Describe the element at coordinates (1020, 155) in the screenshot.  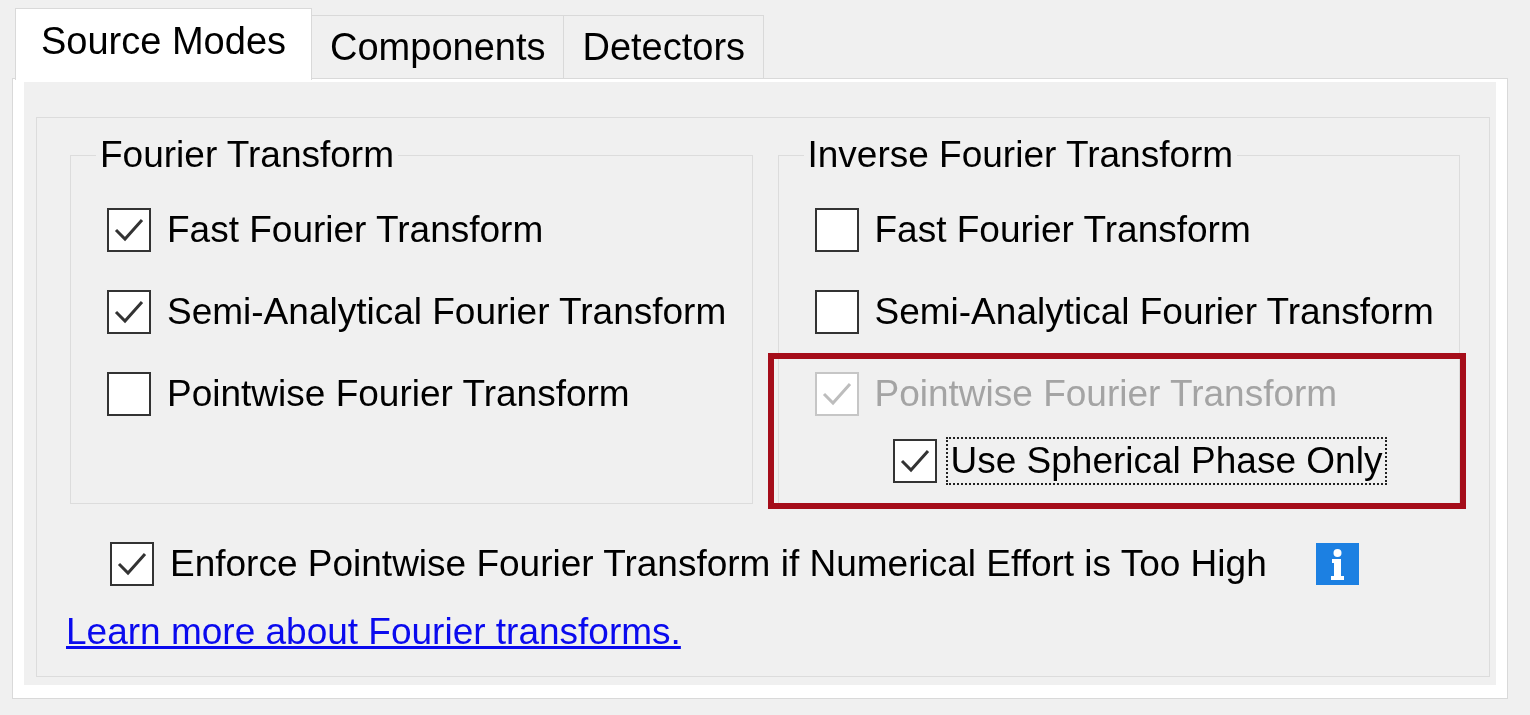
I see `group-title: Inverse Fourier Transform` at that location.